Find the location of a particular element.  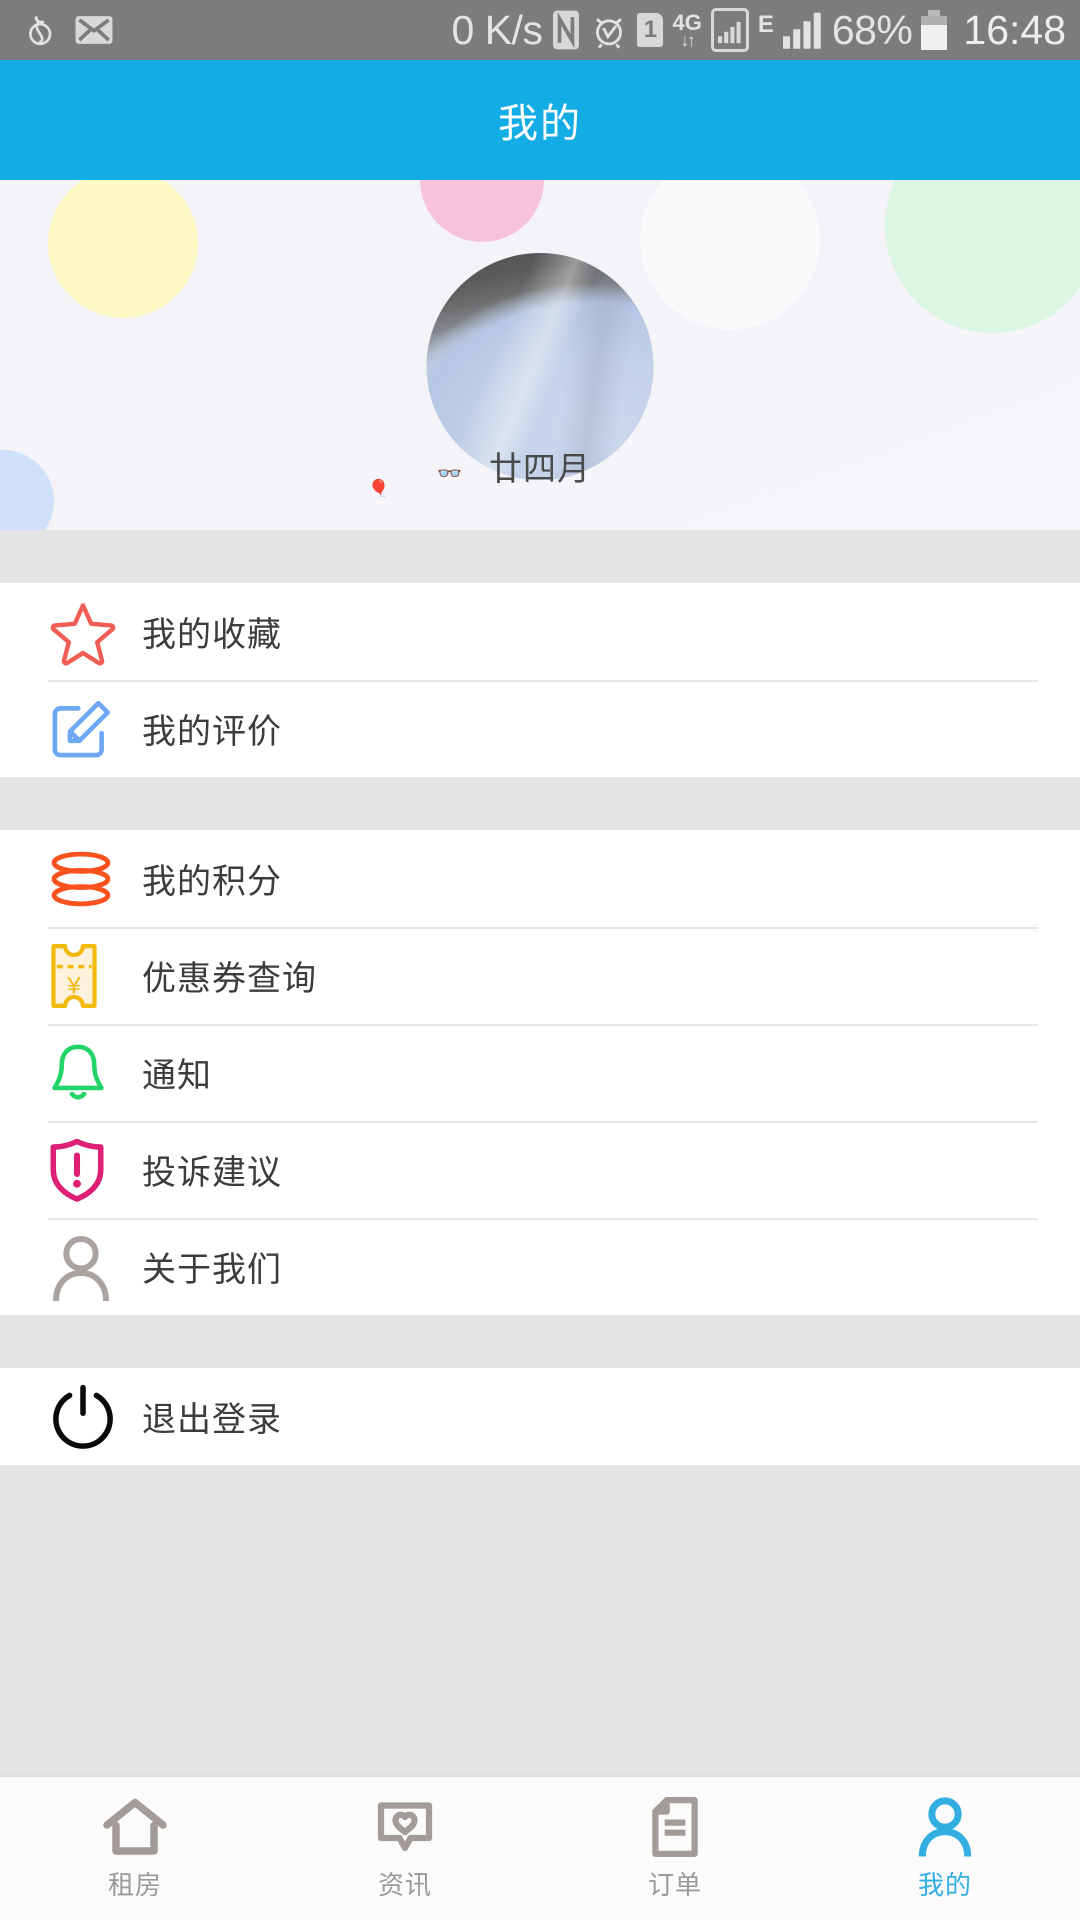

menu-item-reviews: 我的评价 is located at coordinates (540, 728).